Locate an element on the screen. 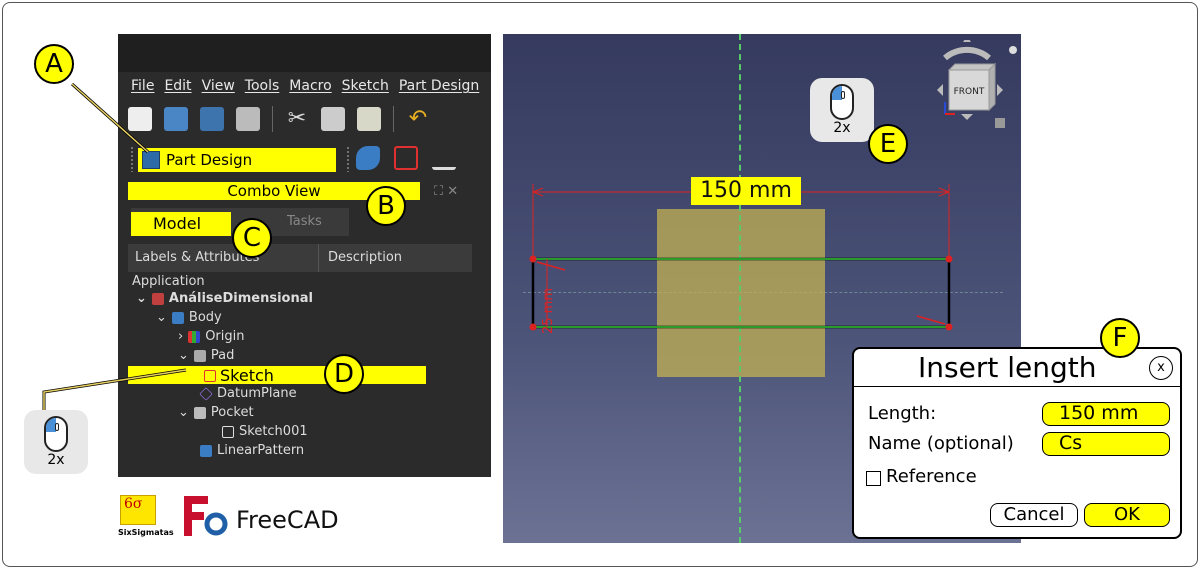 The width and height of the screenshot is (1200, 569). tree-header: Labels & Attributes Description is located at coordinates (300, 258).